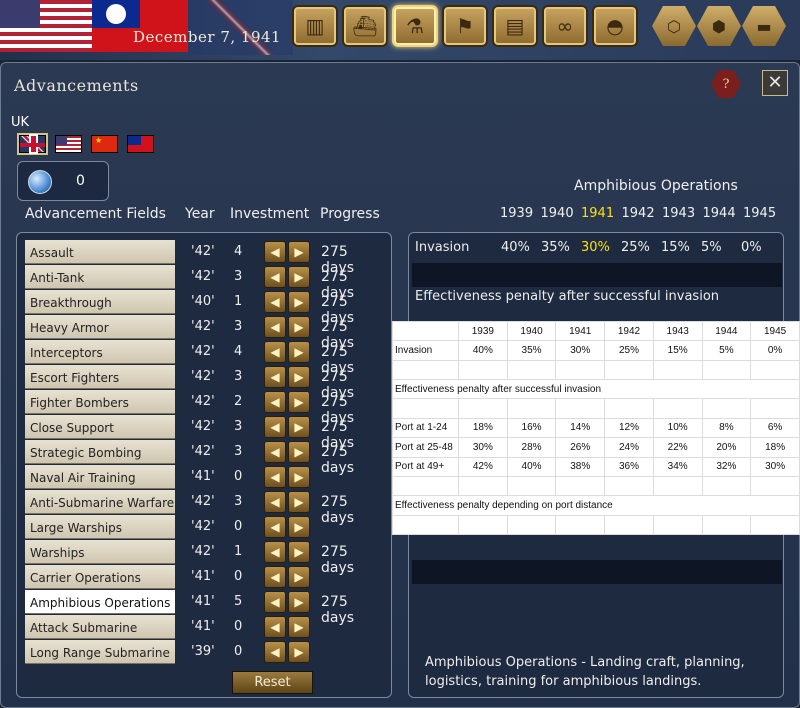 This screenshot has width=800, height=708. Describe the element at coordinates (100, 527) in the screenshot. I see `advancement-field-name: Large Warships` at that location.